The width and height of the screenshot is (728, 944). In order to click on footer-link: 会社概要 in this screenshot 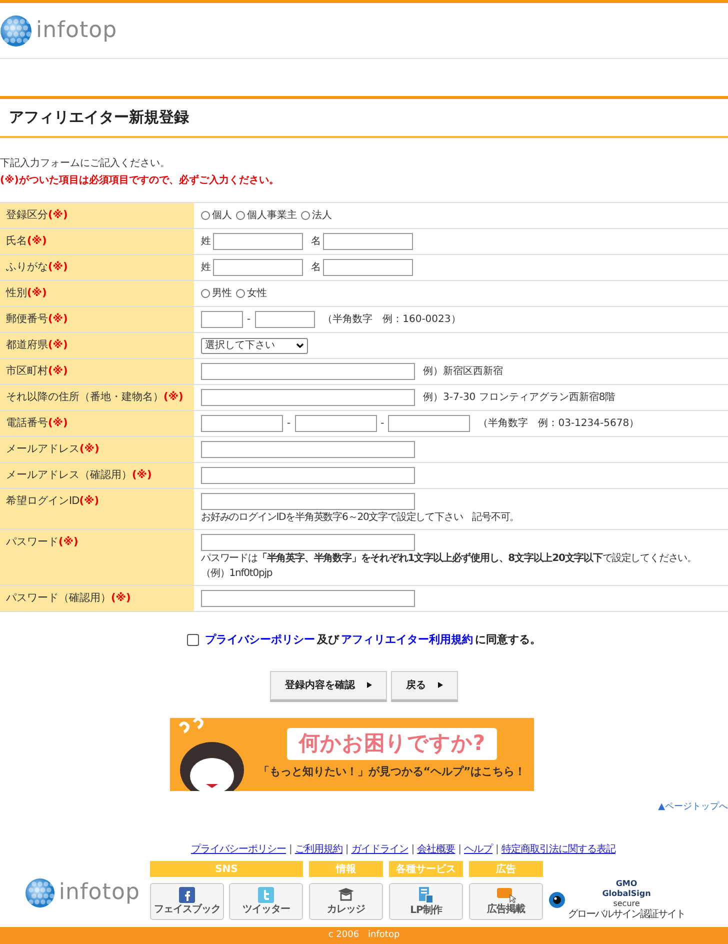, I will do `click(436, 849)`.